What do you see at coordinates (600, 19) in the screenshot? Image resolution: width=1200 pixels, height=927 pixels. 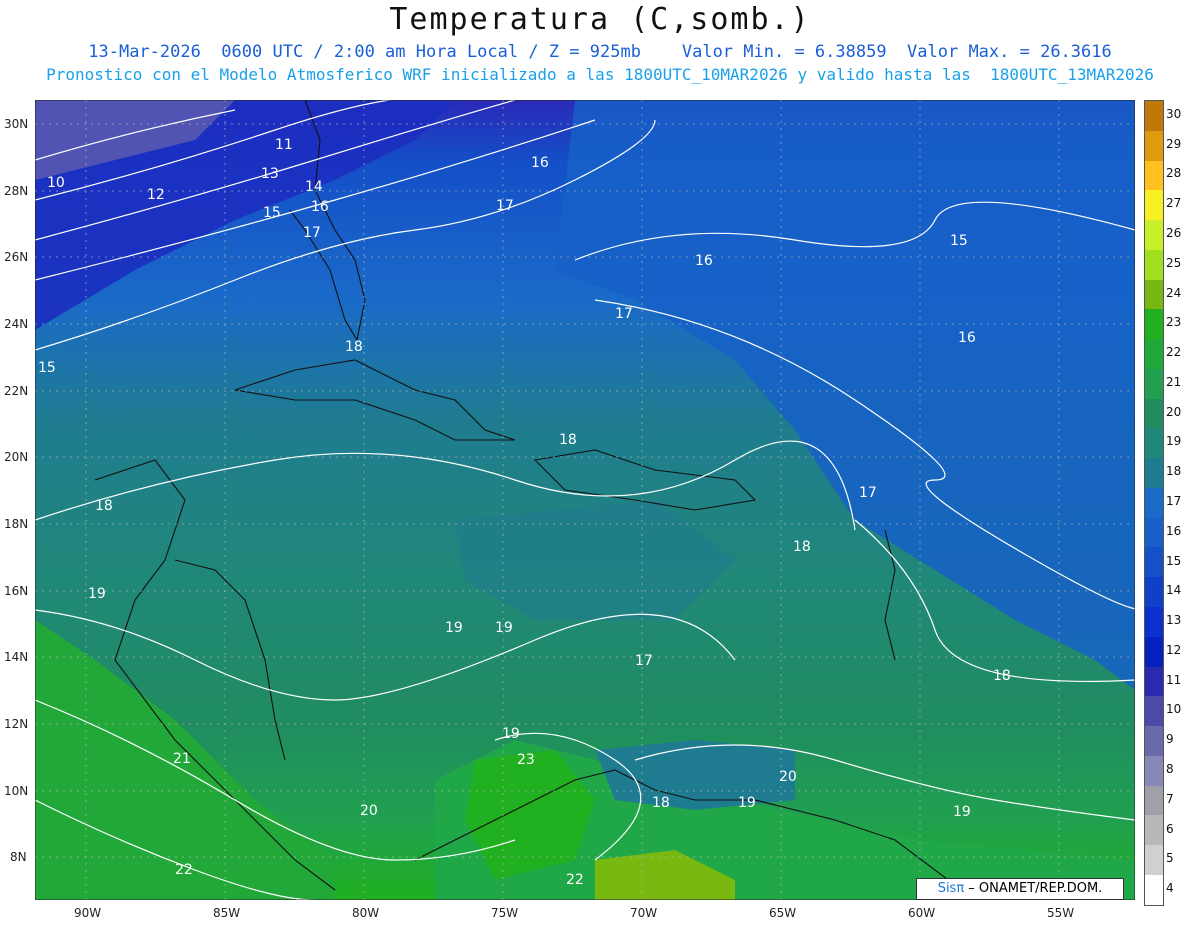 I see `map-title: Temperatura (C,somb.)` at bounding box center [600, 19].